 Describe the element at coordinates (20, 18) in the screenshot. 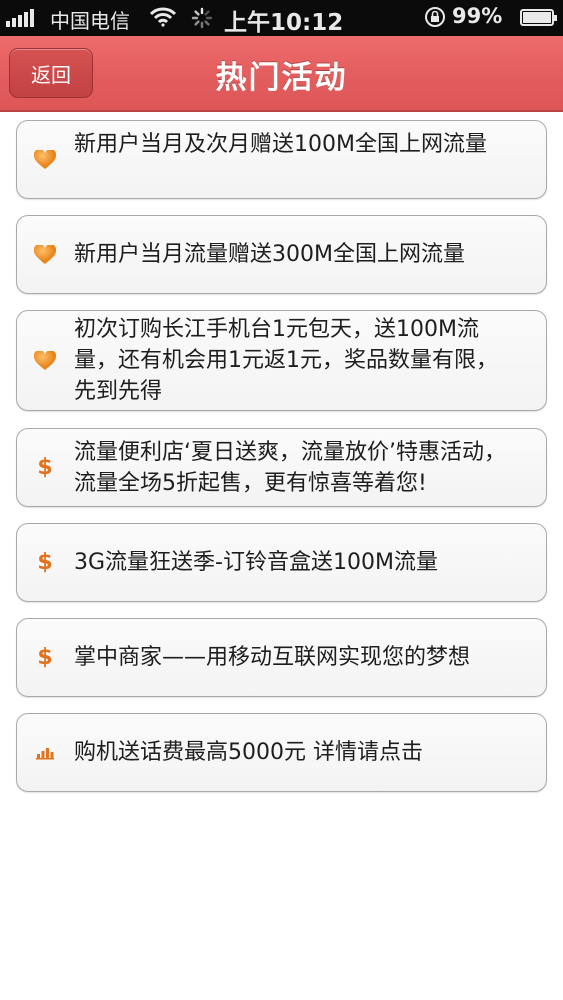

I see `signal-strength-icon` at that location.